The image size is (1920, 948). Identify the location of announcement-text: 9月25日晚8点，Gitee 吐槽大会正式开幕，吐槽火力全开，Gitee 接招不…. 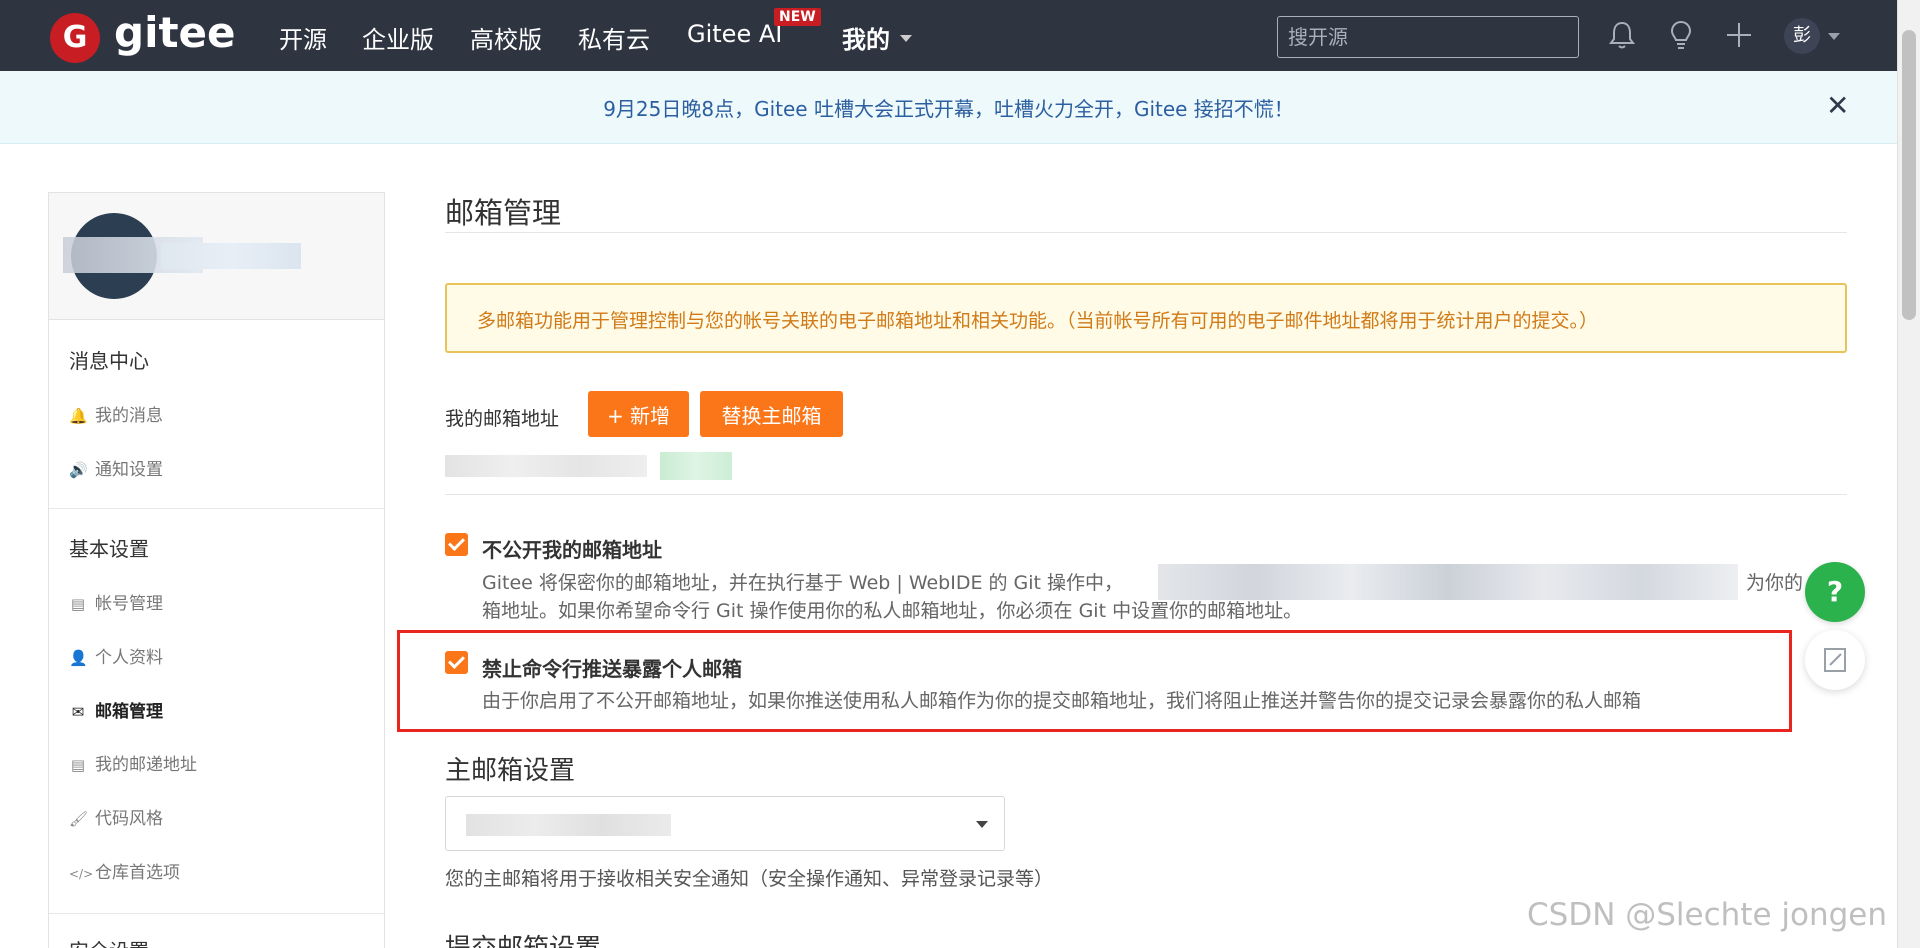
(948, 107).